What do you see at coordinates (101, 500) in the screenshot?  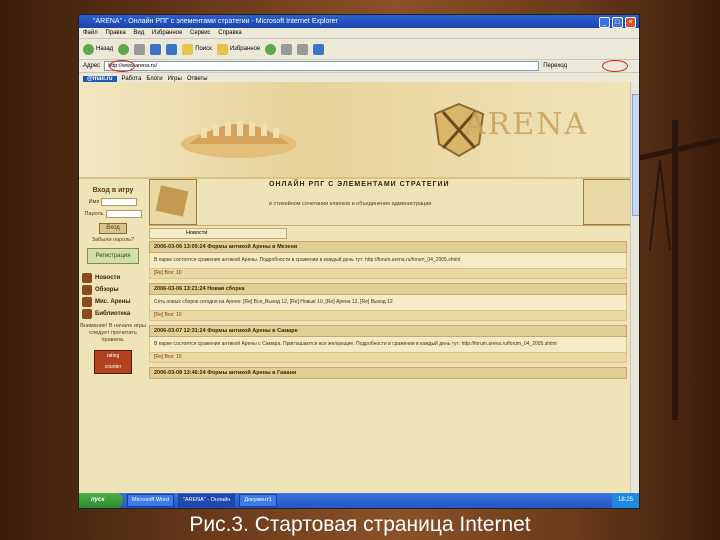 I see `start-button: пуск` at bounding box center [101, 500].